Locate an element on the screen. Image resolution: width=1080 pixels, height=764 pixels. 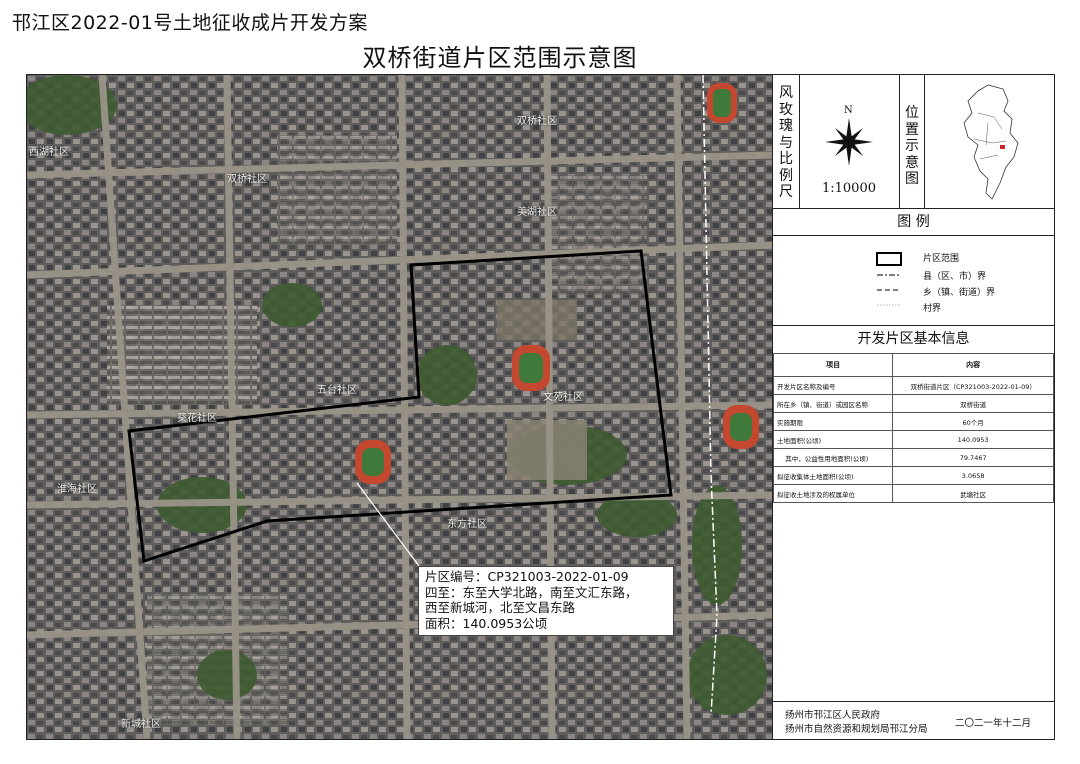
map-label: 东方社区 is located at coordinates (467, 524).